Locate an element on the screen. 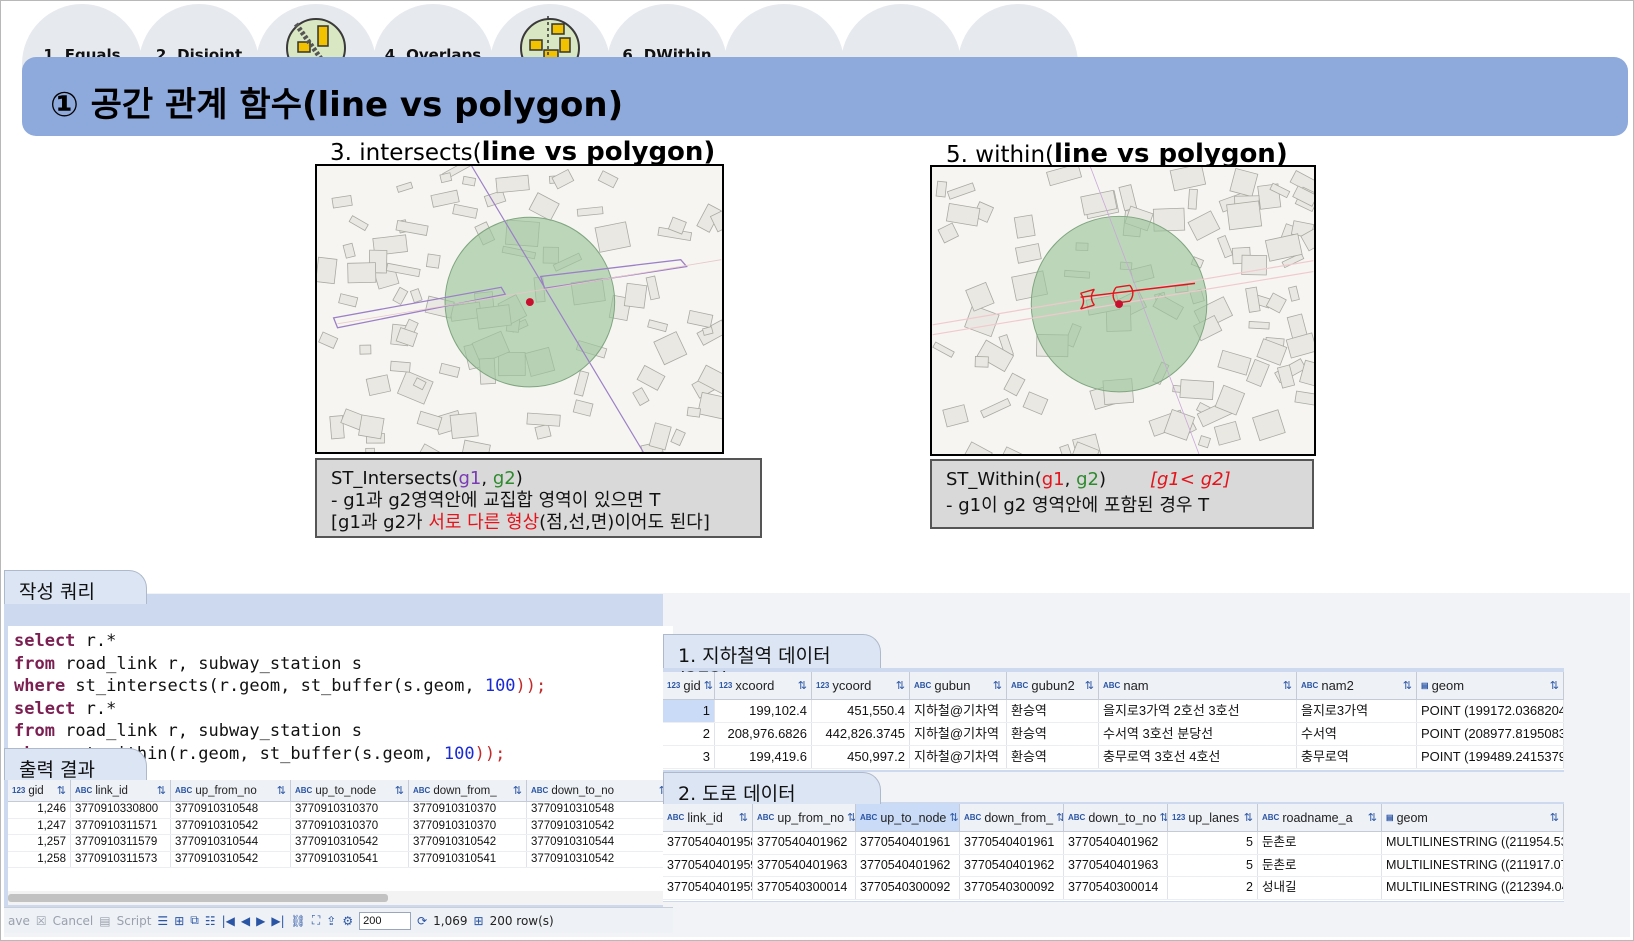  last-page-icon: ▶| is located at coordinates (277, 921).